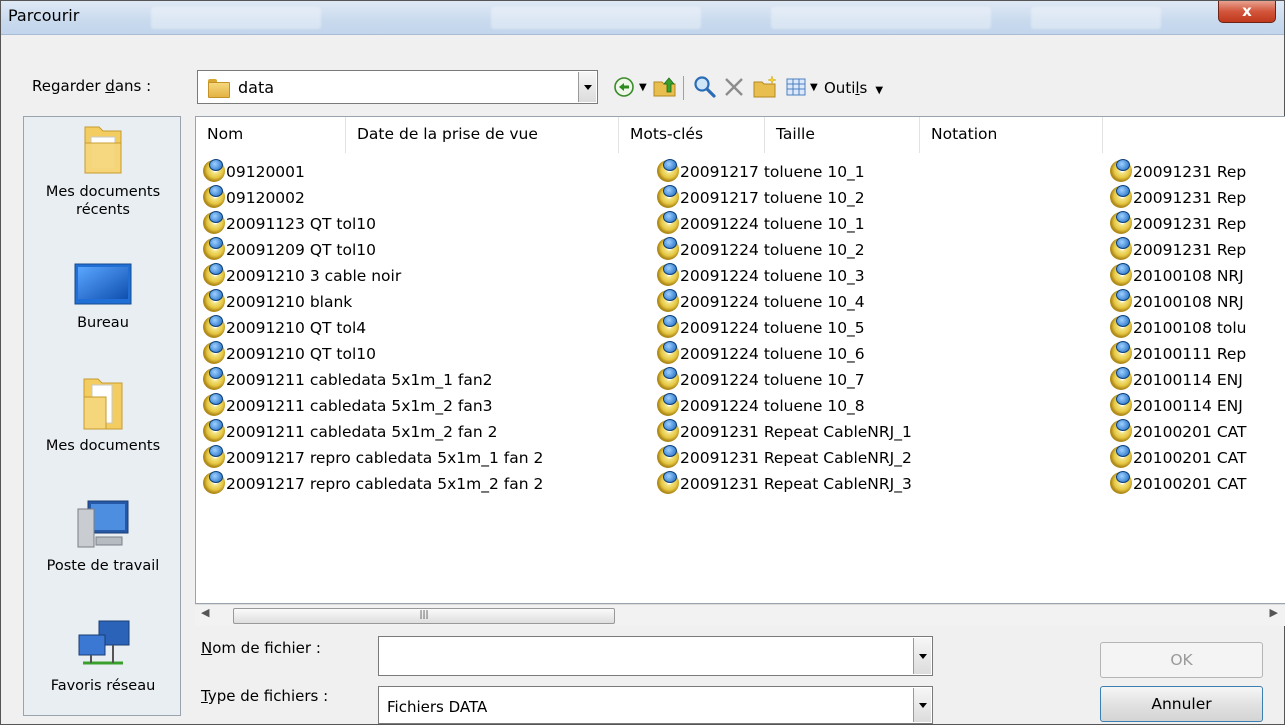  What do you see at coordinates (784, 458) in the screenshot?
I see `file-item: 20091231 Repeat CableNRJ_2` at bounding box center [784, 458].